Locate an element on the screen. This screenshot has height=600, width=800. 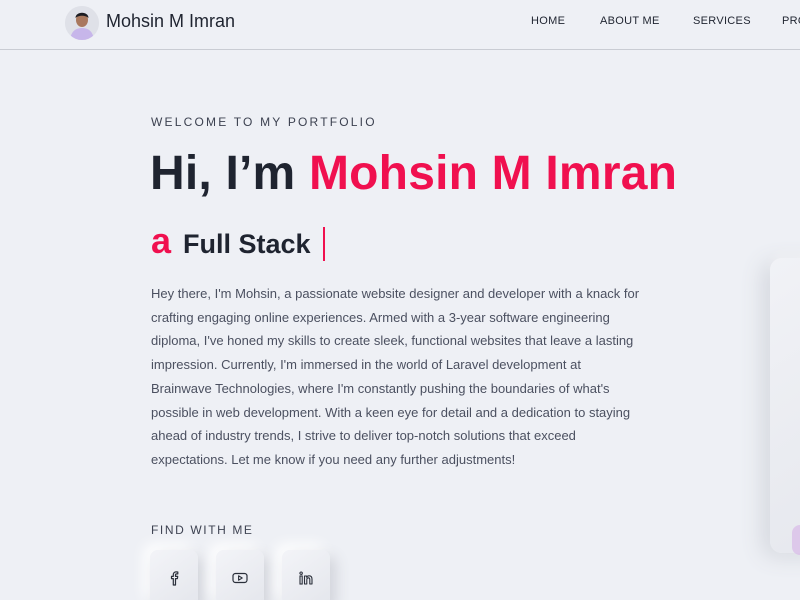
facebook-button is located at coordinates (174, 575).